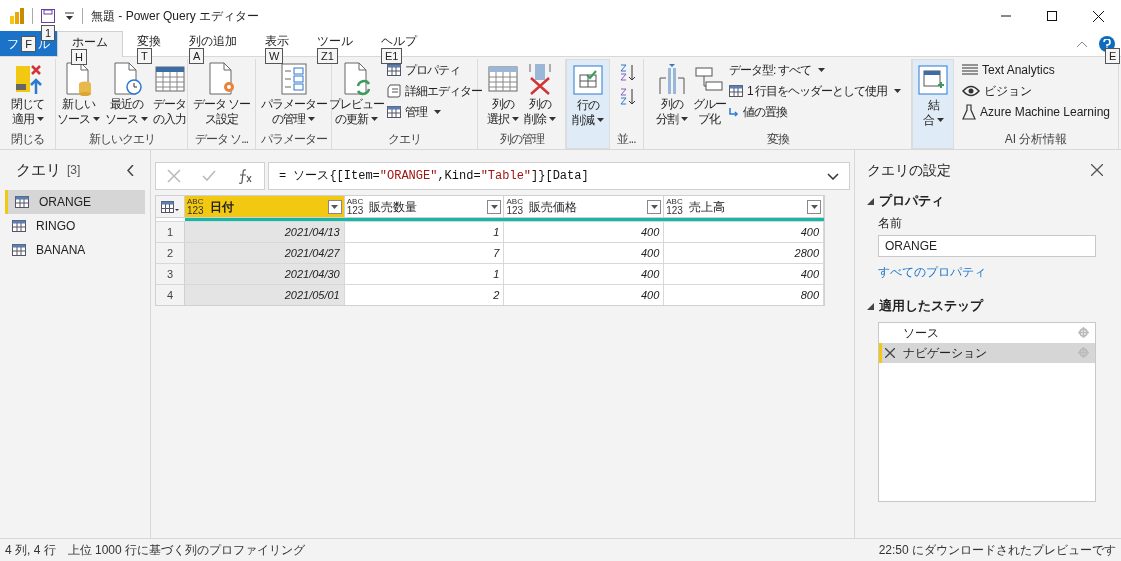 This screenshot has height=561, width=1121. I want to click on ribbon-button: データ の入力, so click(169, 93).